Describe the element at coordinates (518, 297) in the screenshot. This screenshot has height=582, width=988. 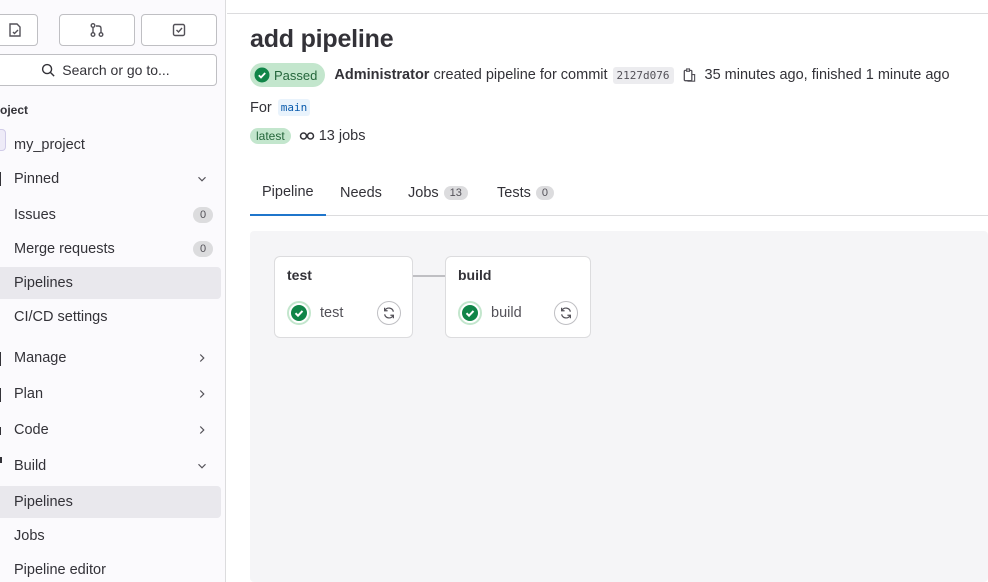
I see `stage-build: build build` at that location.